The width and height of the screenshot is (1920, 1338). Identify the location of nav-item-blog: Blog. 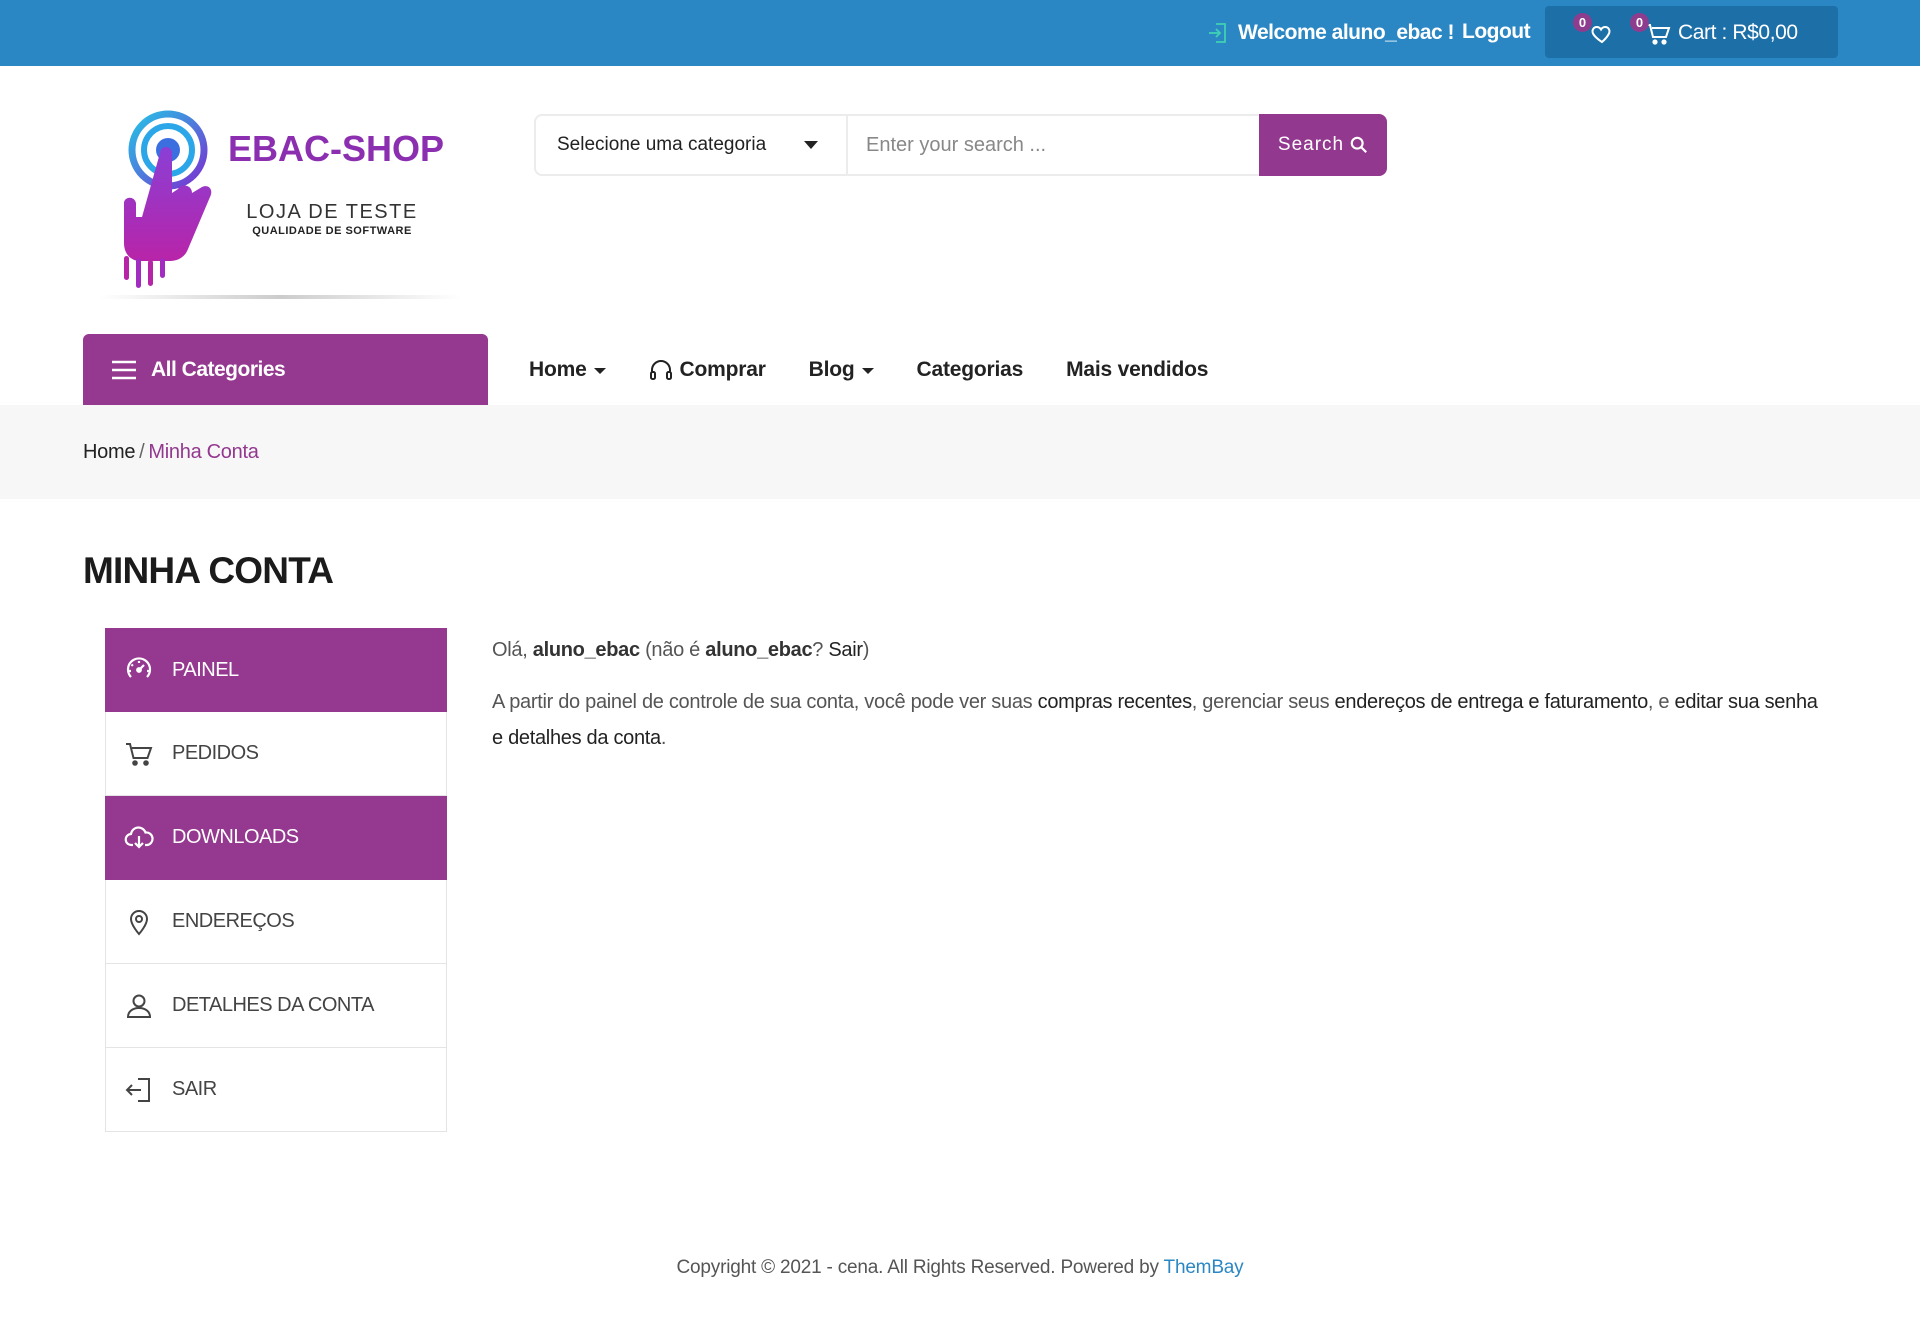
(841, 370).